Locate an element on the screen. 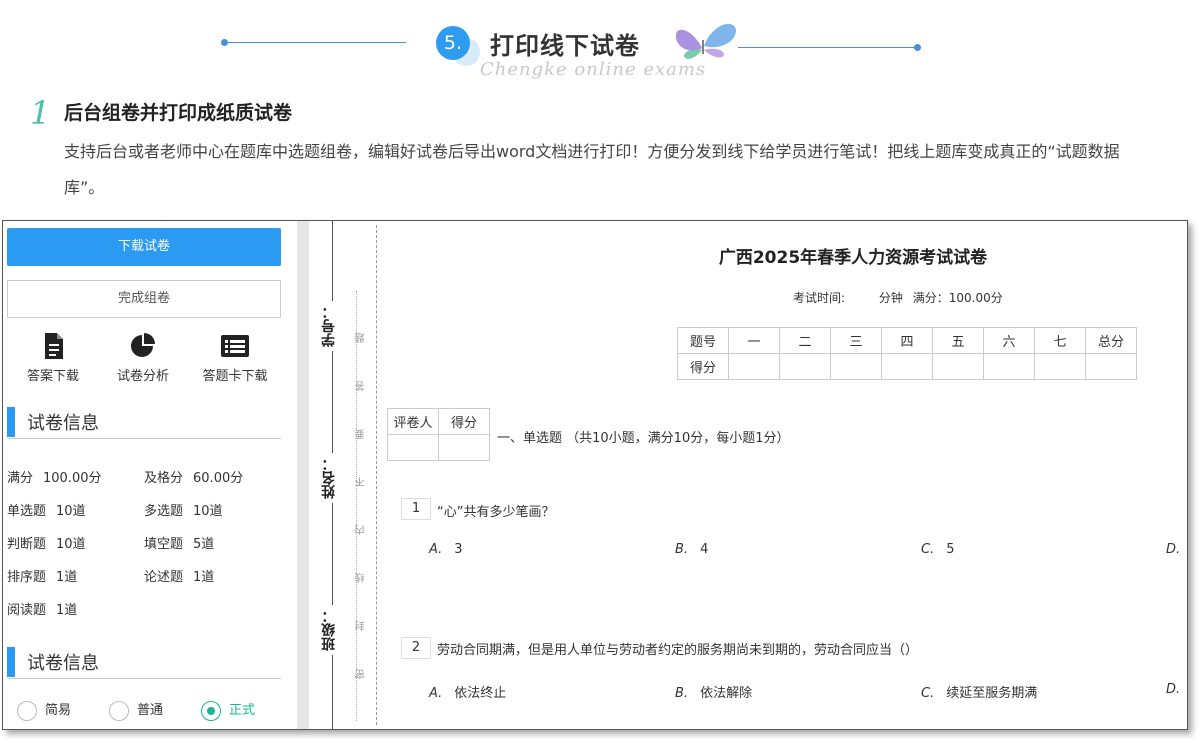 Image resolution: width=1200 pixels, height=748 pixels. style-radio-normal: 普通 is located at coordinates (136, 710).